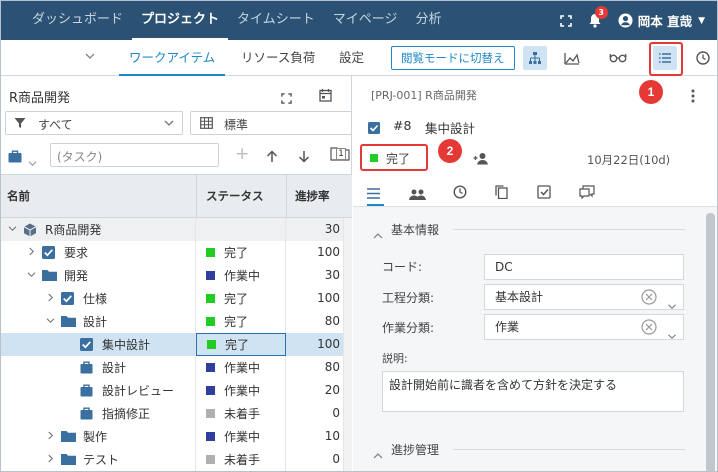 The height and width of the screenshot is (472, 718). Describe the element at coordinates (347, 344) in the screenshot. I see `vertical-scrollbar` at that location.